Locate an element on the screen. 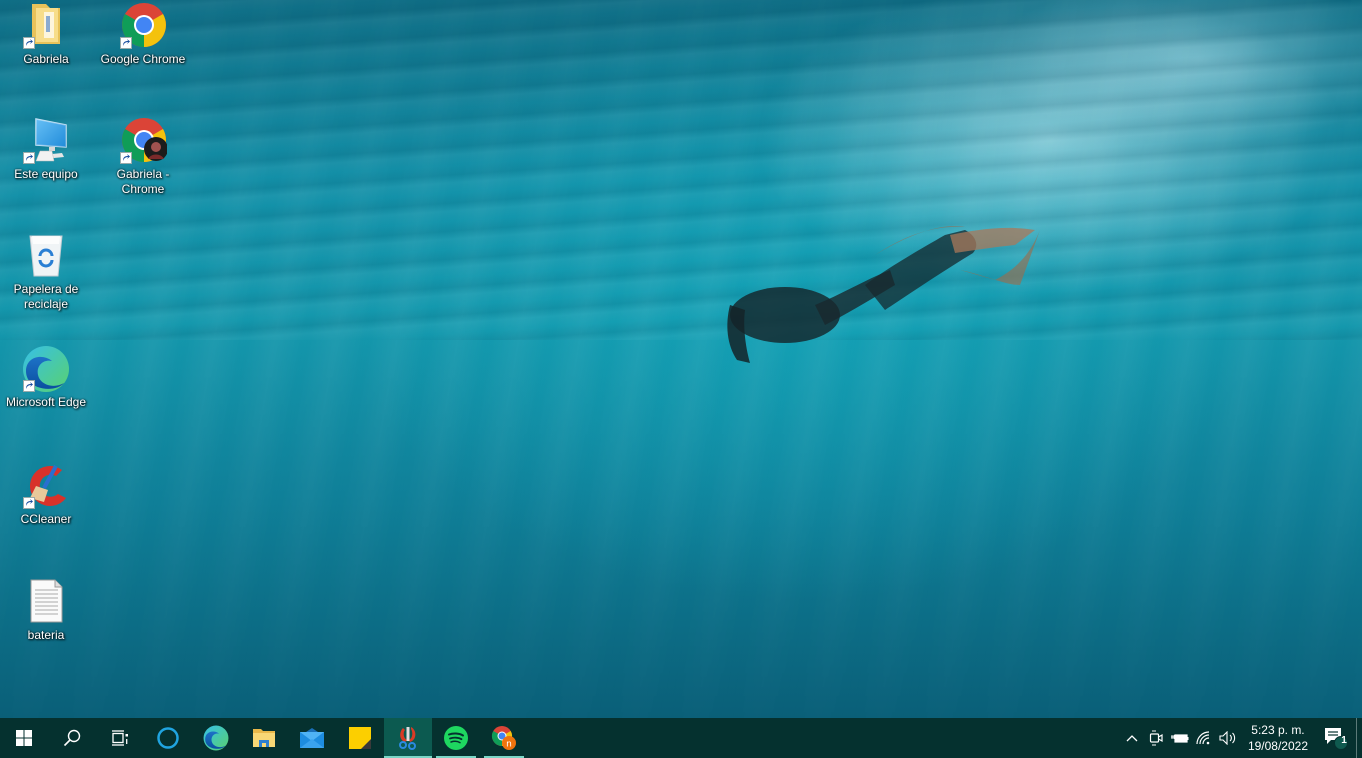 The image size is (1362, 758). desktop-icon-ccleaner: CCleaner is located at coordinates (47, 494).